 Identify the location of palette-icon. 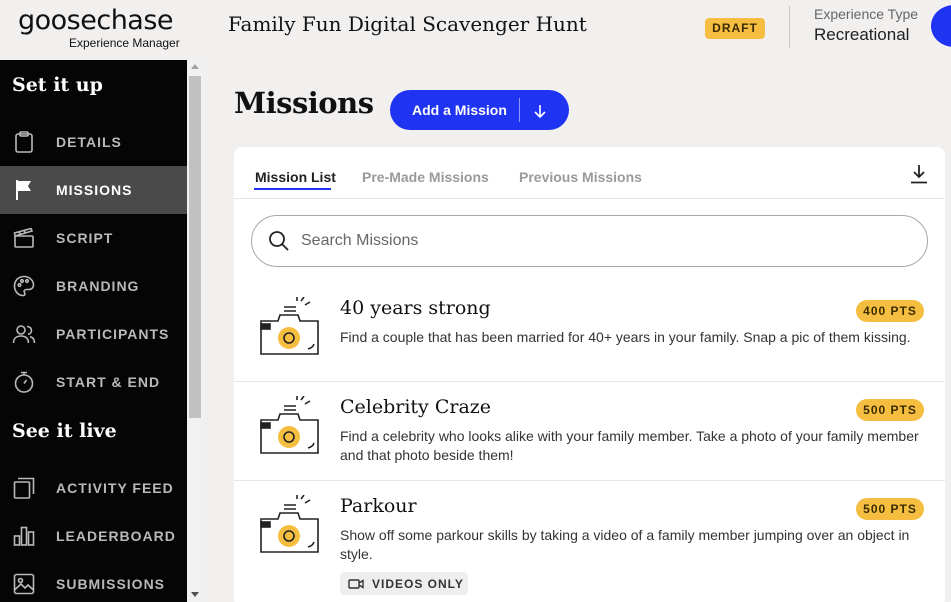
(24, 286).